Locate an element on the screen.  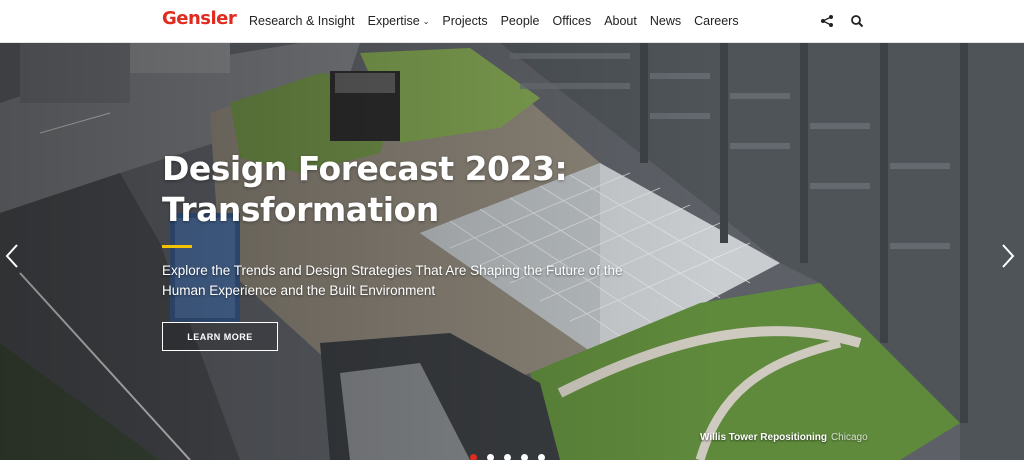
headline-line-1: Design Forecast 2023: is located at coordinates (365, 168).